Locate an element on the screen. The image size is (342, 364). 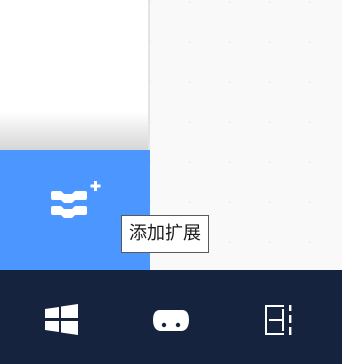
palette-scroll-shadow is located at coordinates (74, 131).